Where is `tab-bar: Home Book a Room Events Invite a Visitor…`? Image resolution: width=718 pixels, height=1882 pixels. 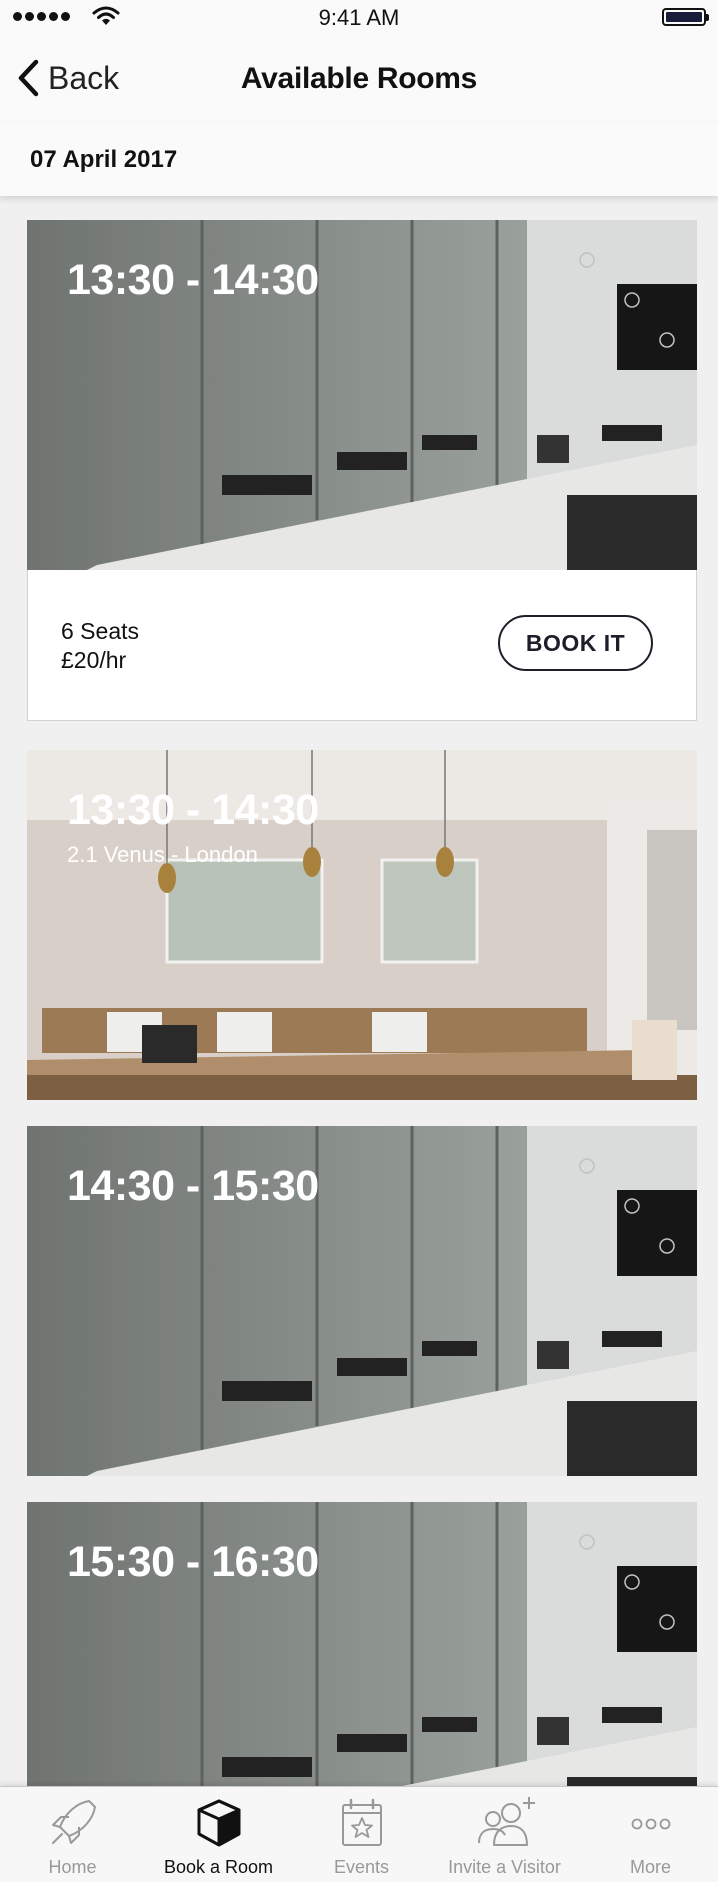
tab-bar: Home Book a Room Events Invite a Visitor… is located at coordinates (359, 1834).